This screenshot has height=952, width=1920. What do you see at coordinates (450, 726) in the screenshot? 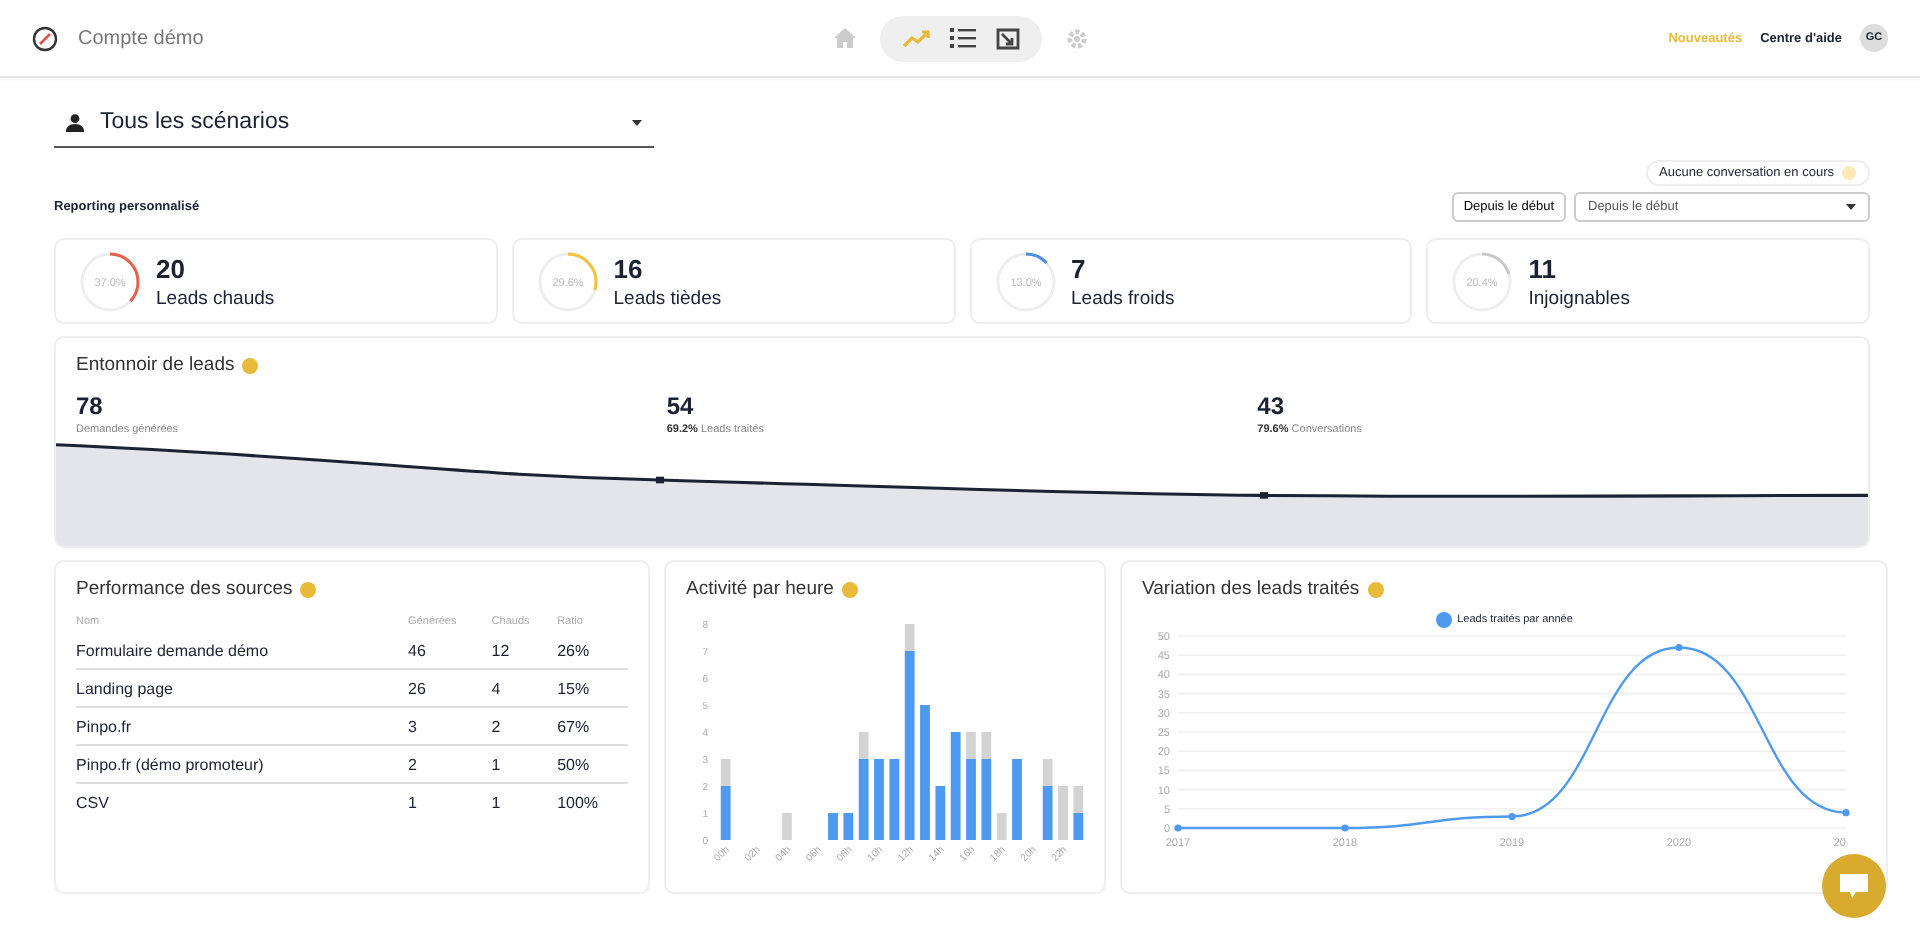
I see `table-cell: 3` at bounding box center [450, 726].